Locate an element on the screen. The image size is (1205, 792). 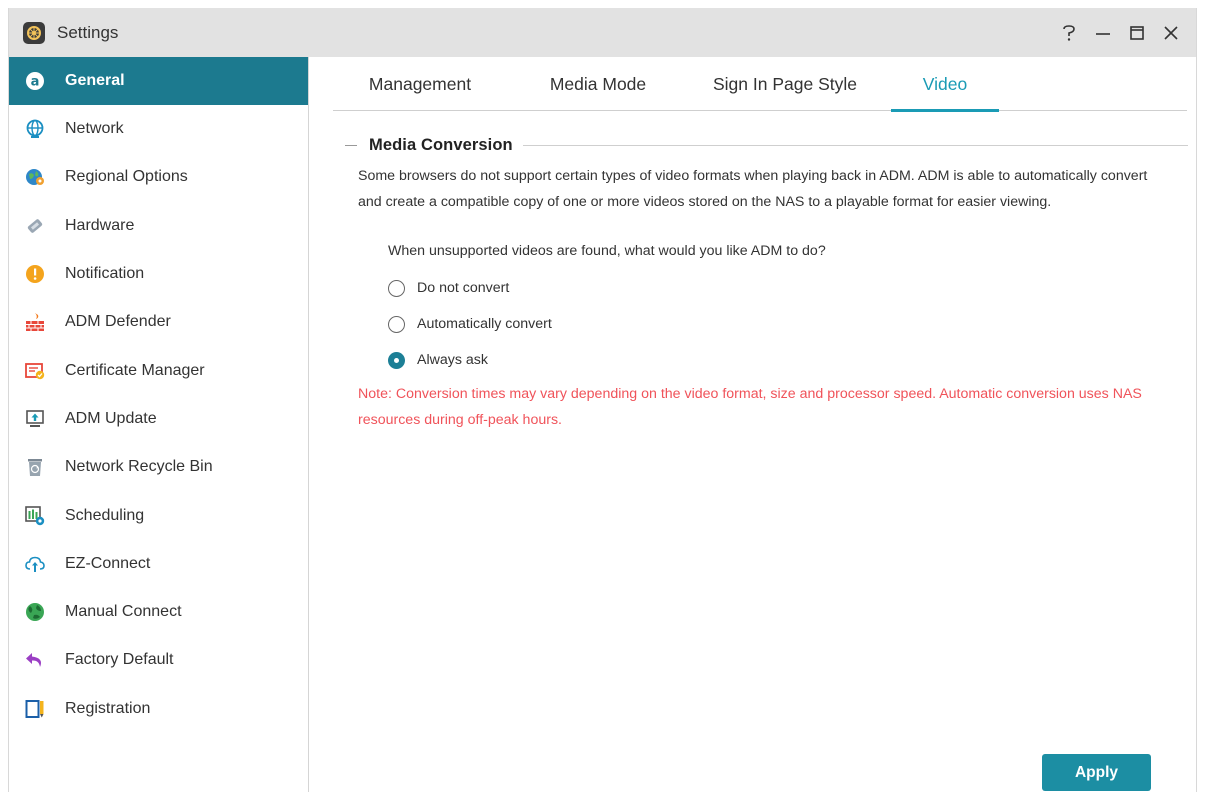
section-header: Media Conversion is located at coordinates (766, 145).